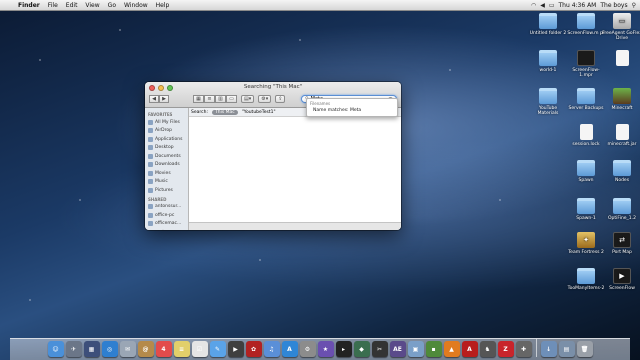  I want to click on dock-app-chess-icon: ♞, so click(487, 349).